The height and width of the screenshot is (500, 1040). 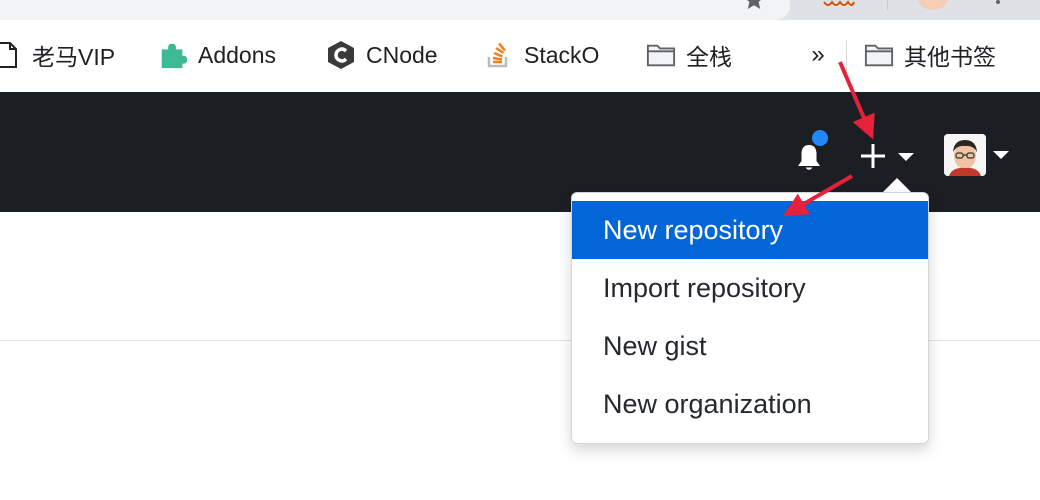 I want to click on bookmarks-bar: 老马VIP Addons CNode StackO 全栈 » 其他书签, so click(x=520, y=56).